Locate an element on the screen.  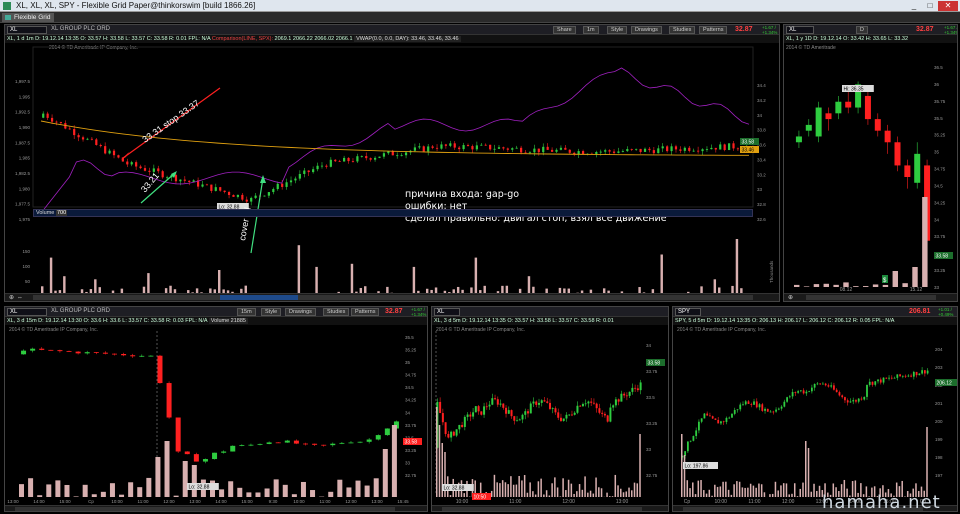
maximize-button: □ is located at coordinates (930, 6).